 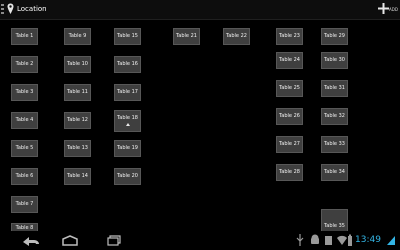 I want to click on table-21-button: Table 21, so click(x=186, y=36).